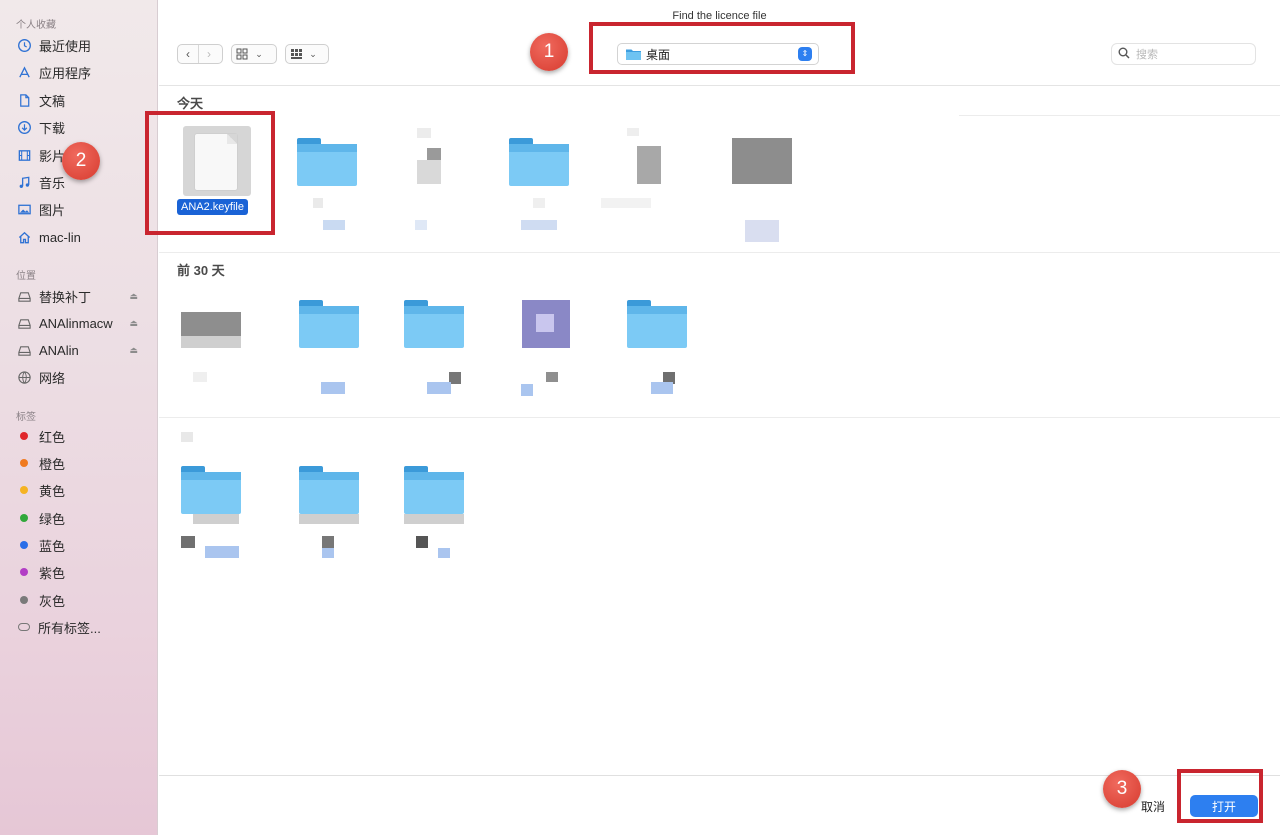 Image resolution: width=1280 pixels, height=835 pixels. Describe the element at coordinates (1122, 789) in the screenshot. I see `annotation-step-3: 3` at that location.